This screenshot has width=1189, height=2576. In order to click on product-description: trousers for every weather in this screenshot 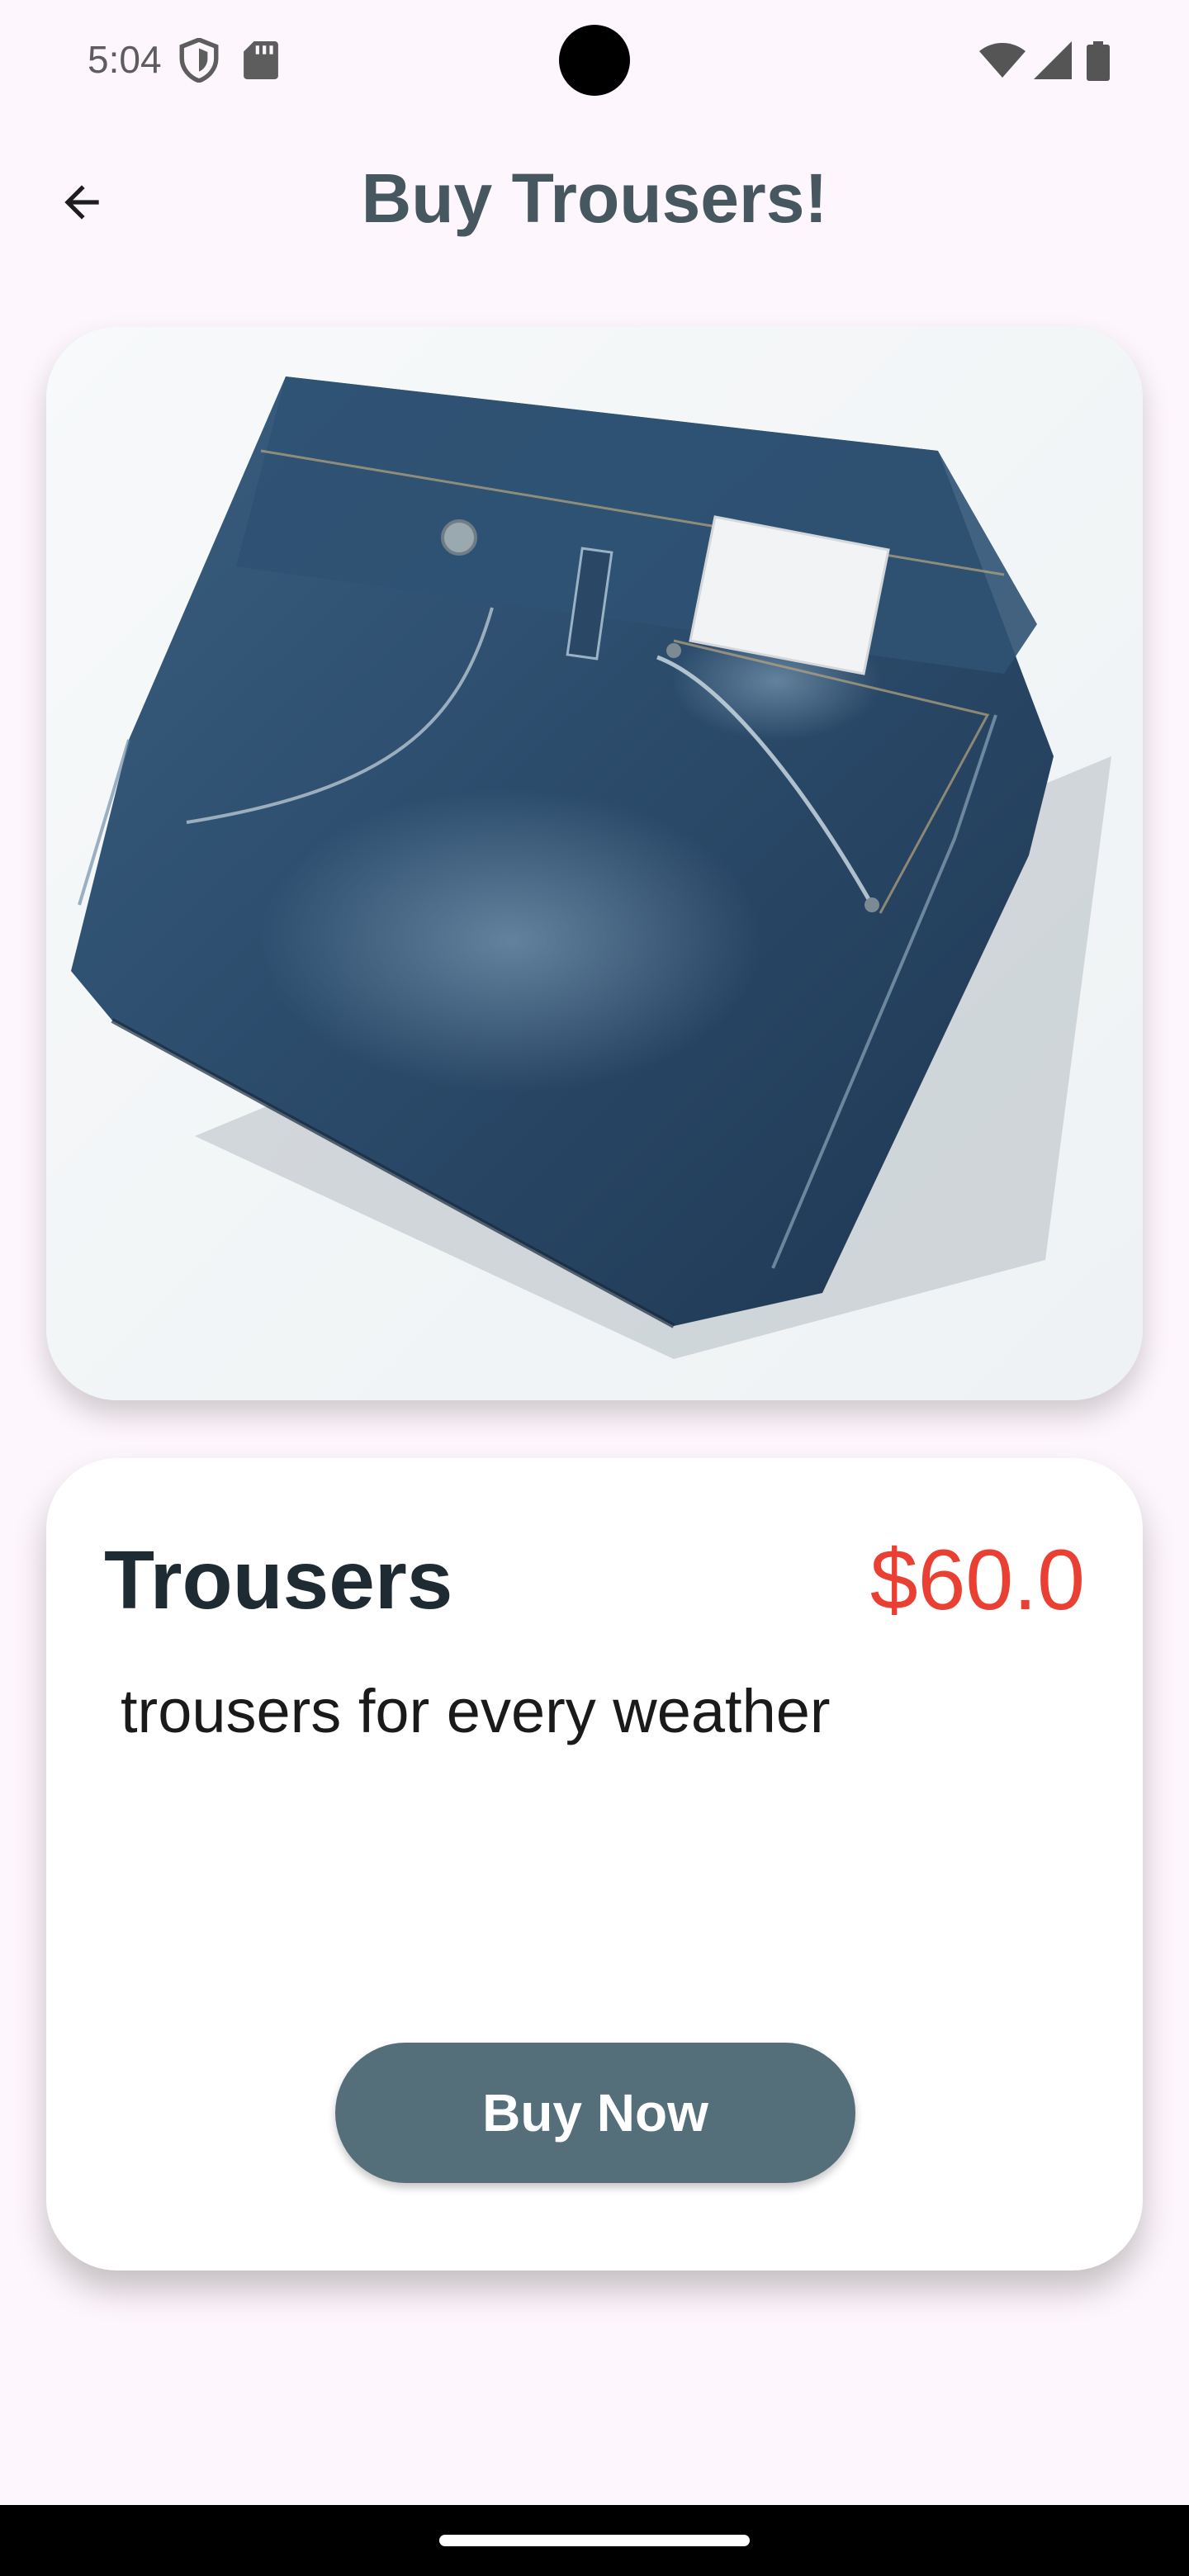, I will do `click(476, 1711)`.